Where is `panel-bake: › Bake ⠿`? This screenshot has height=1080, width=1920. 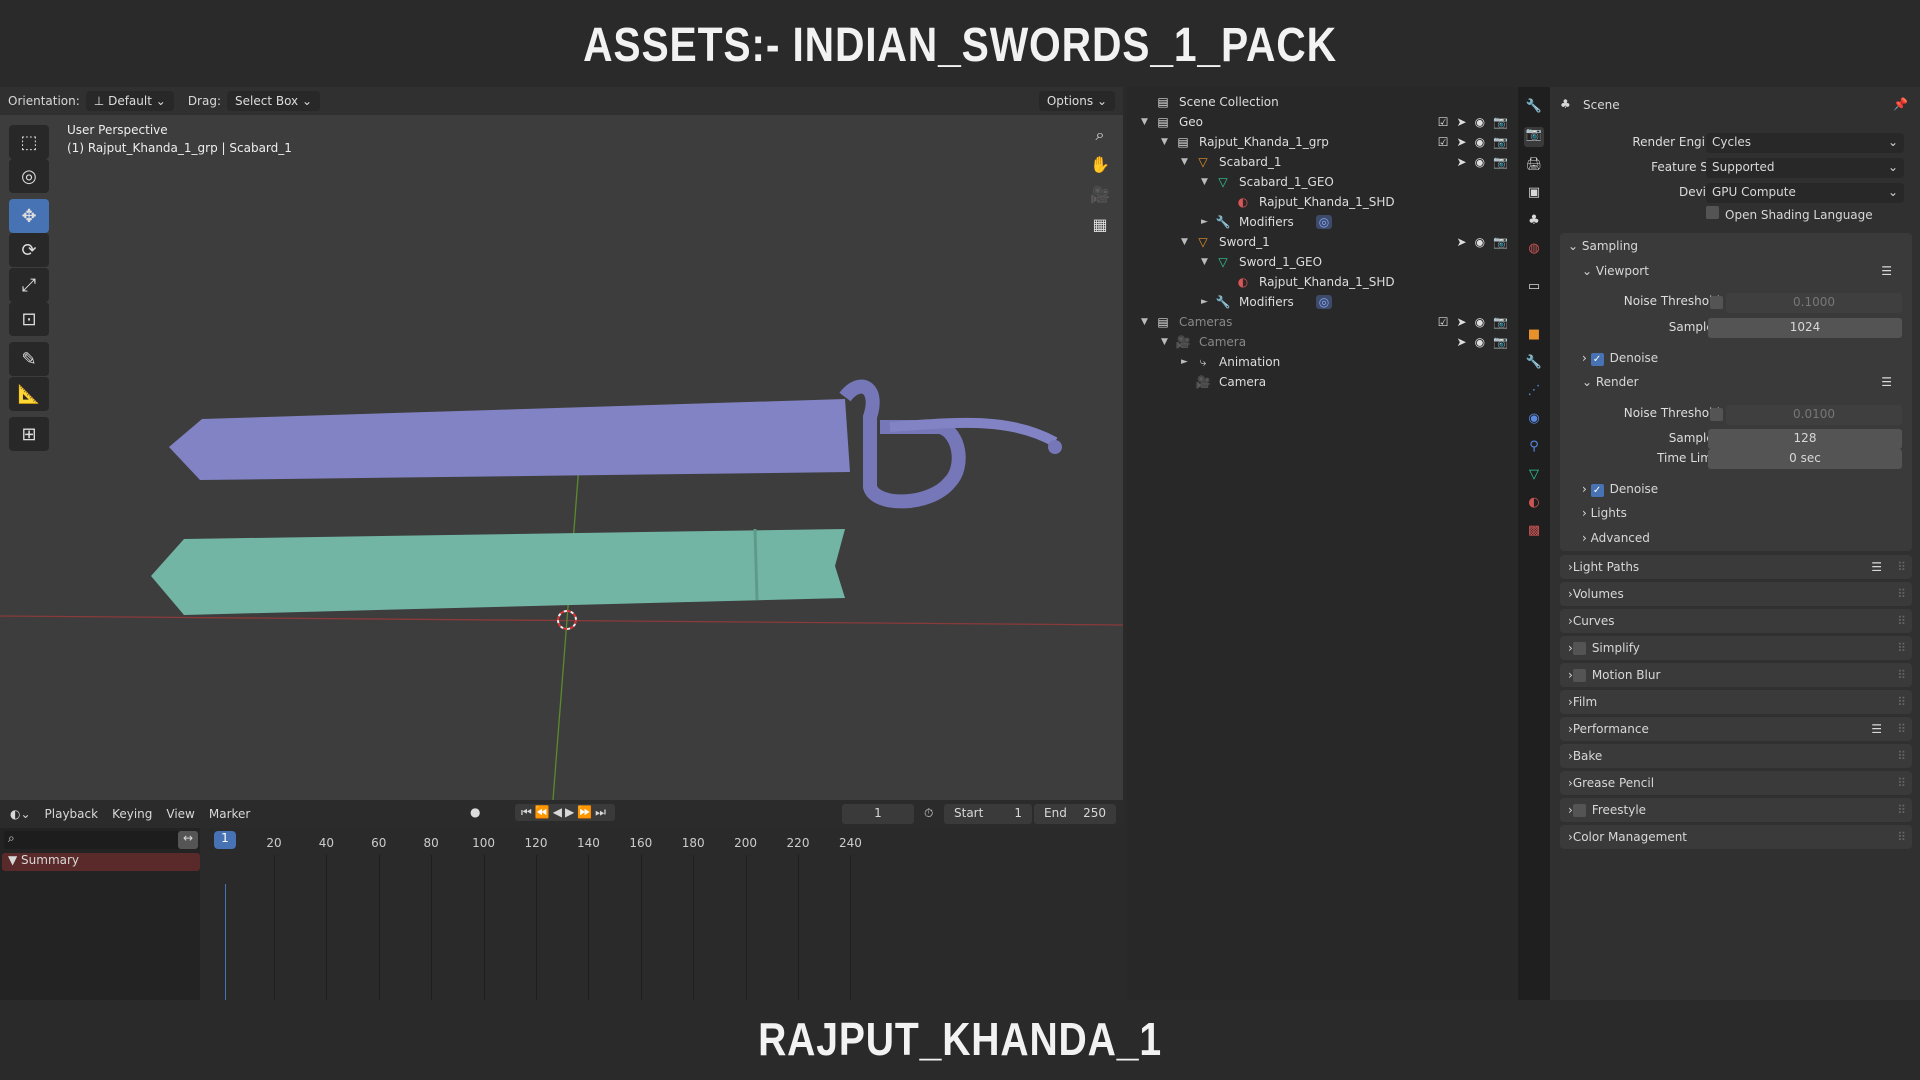 panel-bake: › Bake ⠿ is located at coordinates (1736, 756).